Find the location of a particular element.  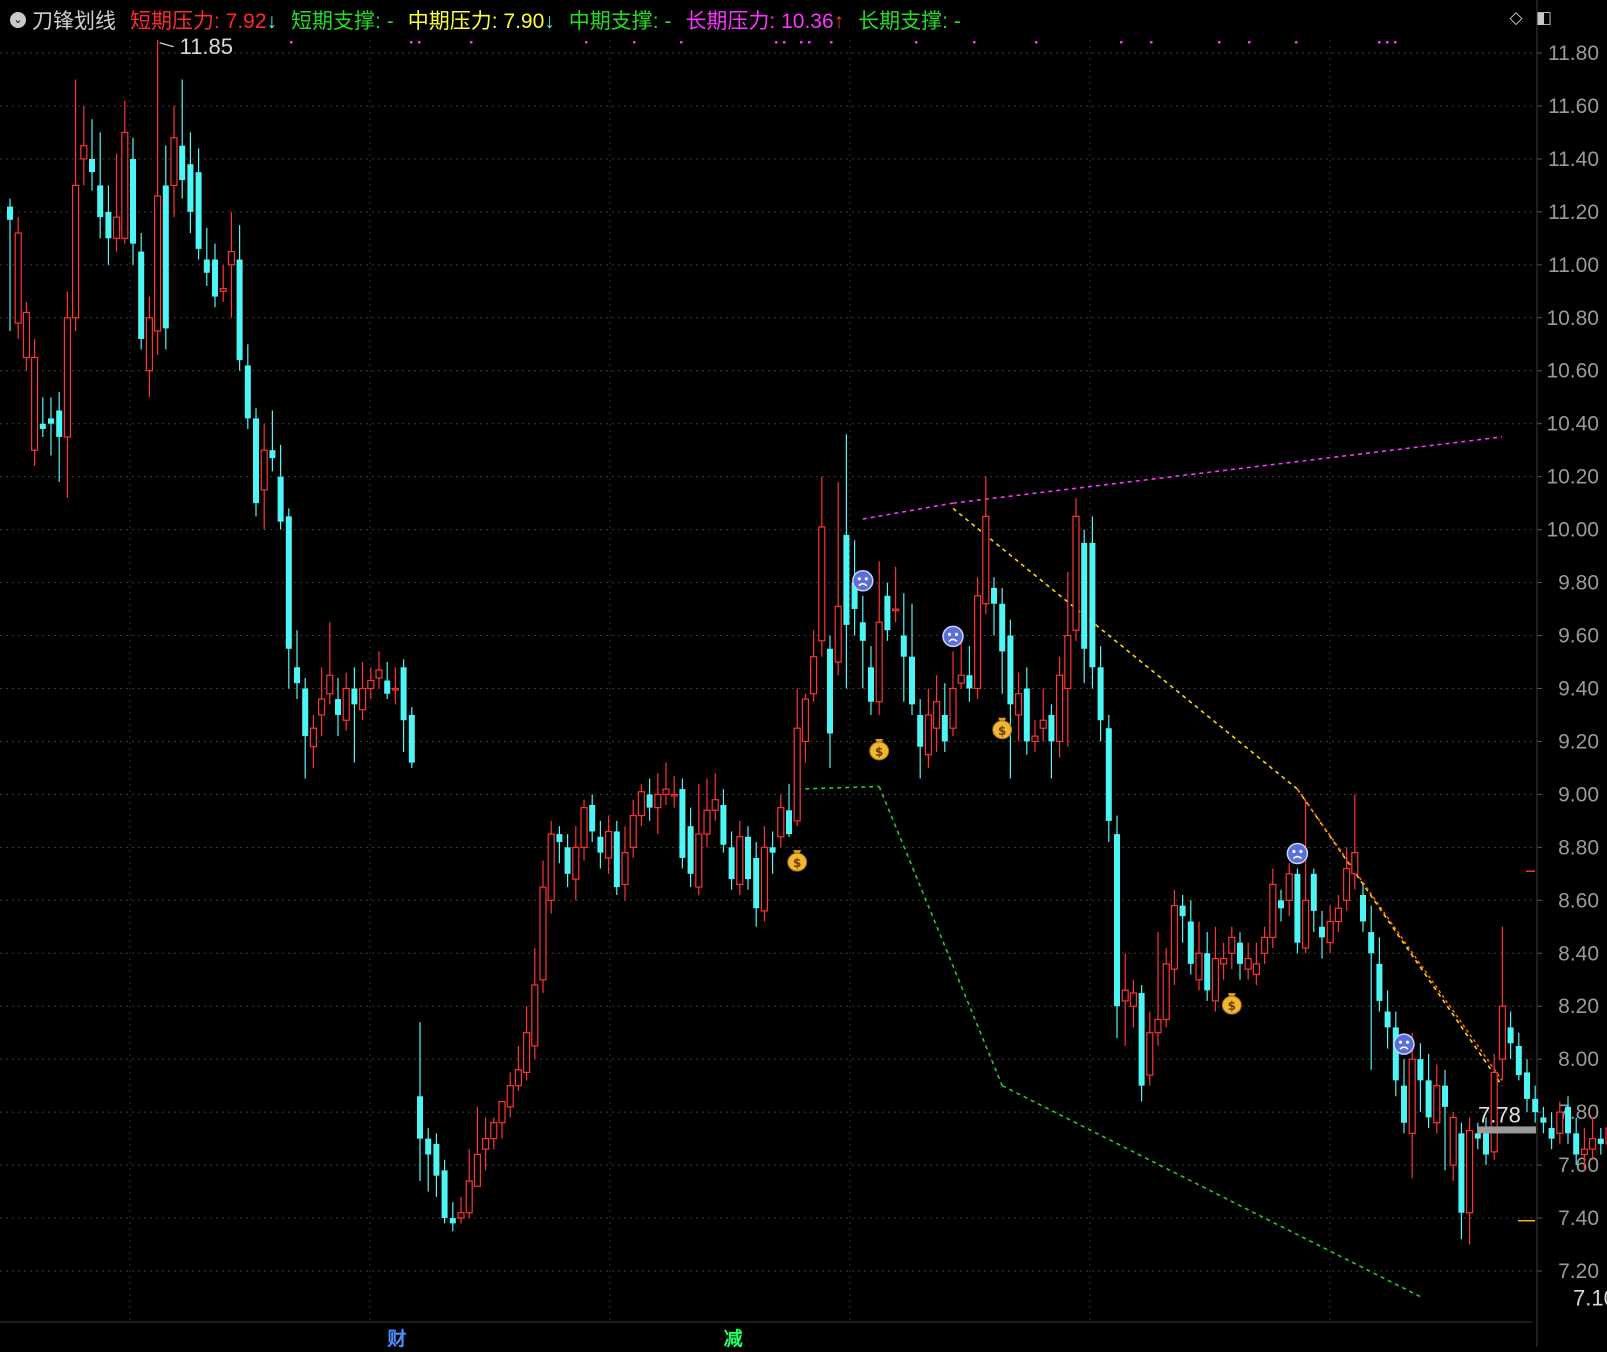

panel-toggle-icon: ◧ is located at coordinates (1544, 18).